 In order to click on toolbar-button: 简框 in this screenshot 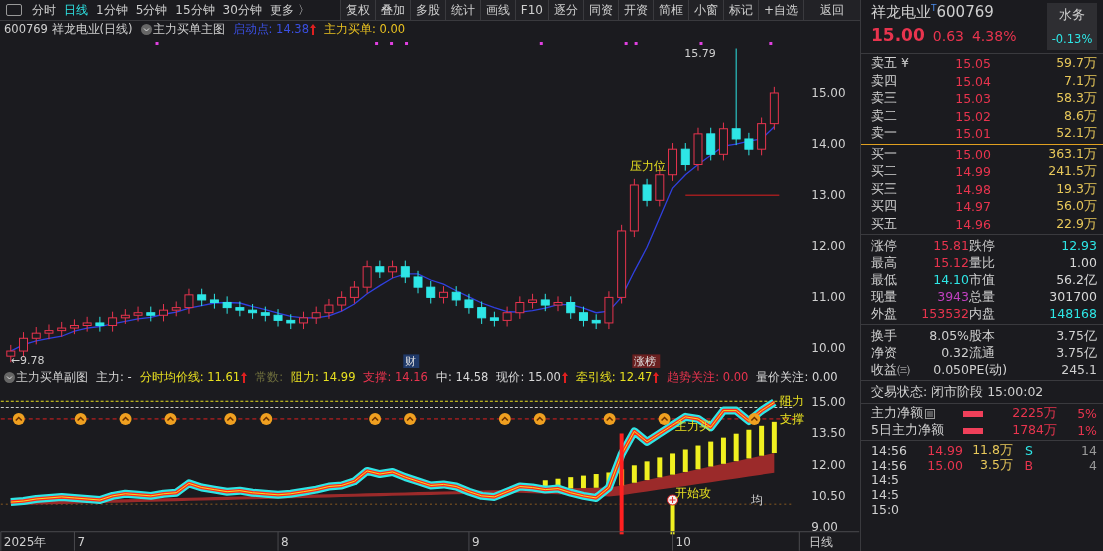, I will do `click(671, 10)`.